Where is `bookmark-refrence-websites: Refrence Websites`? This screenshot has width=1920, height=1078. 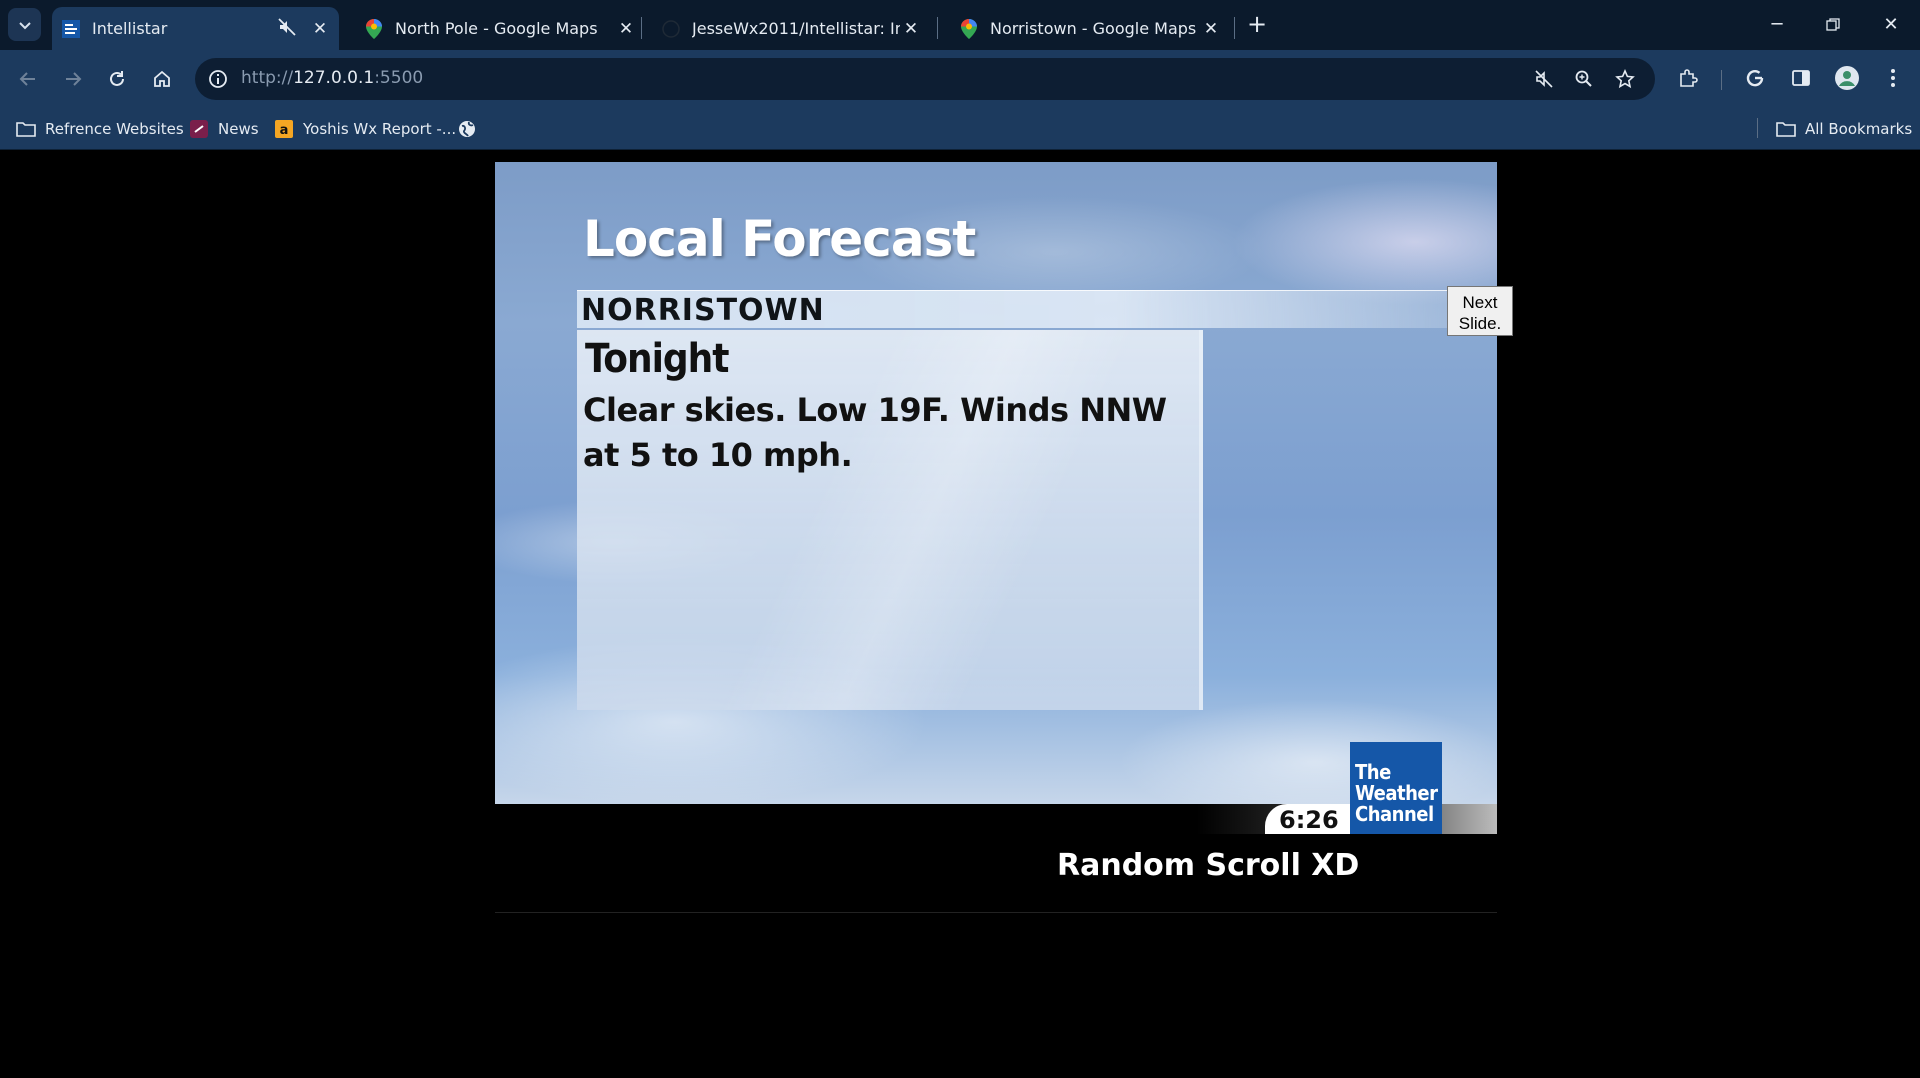 bookmark-refrence-websites: Refrence Websites is located at coordinates (100, 129).